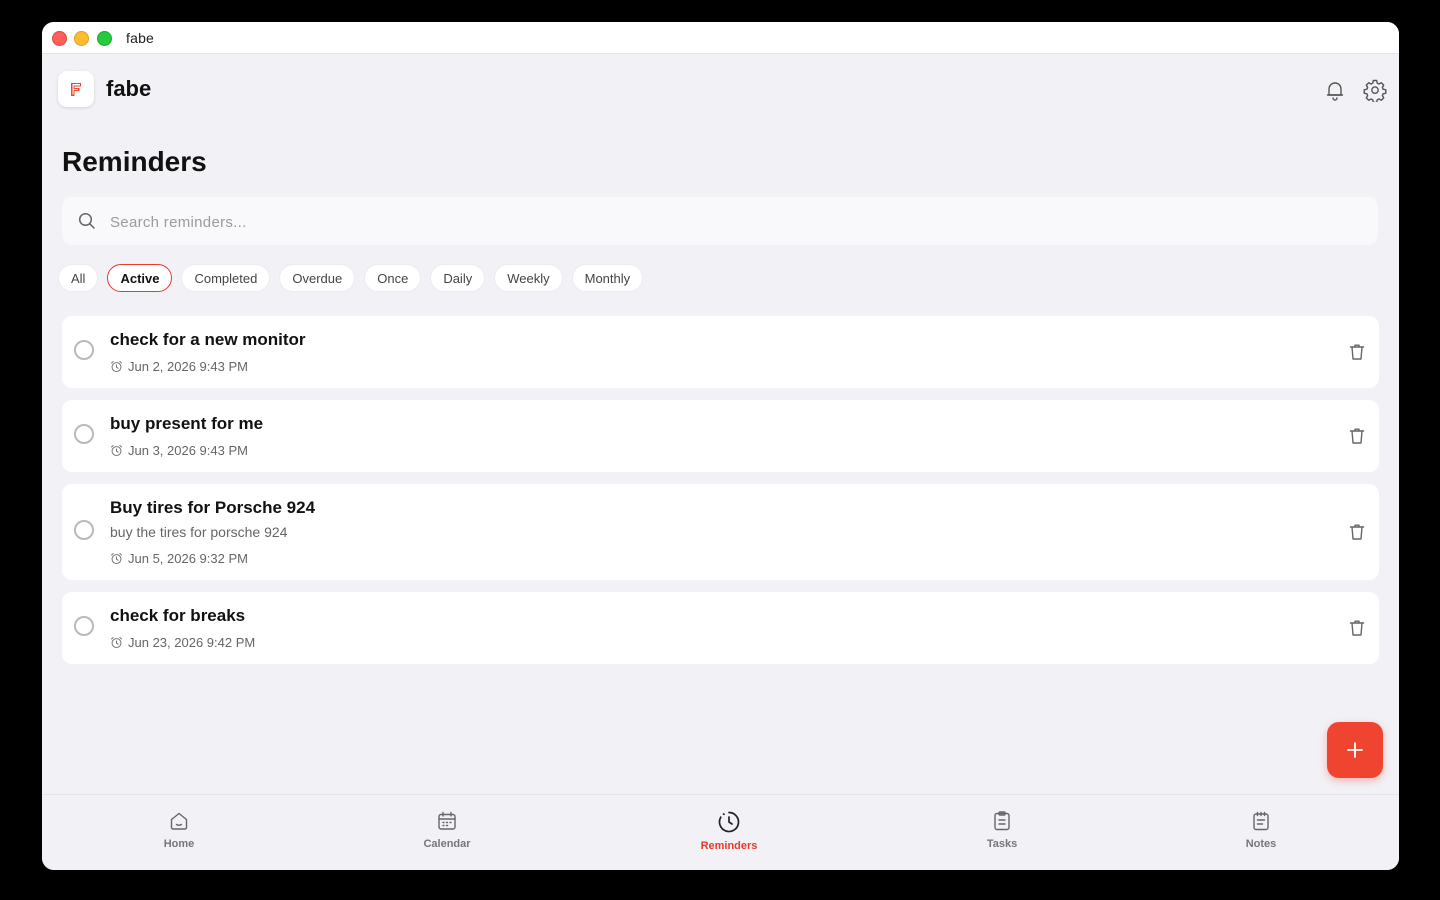 This screenshot has height=900, width=1440. Describe the element at coordinates (188, 558) in the screenshot. I see `reminder-datetime: Jun 5, 2026 9:32 PM` at that location.